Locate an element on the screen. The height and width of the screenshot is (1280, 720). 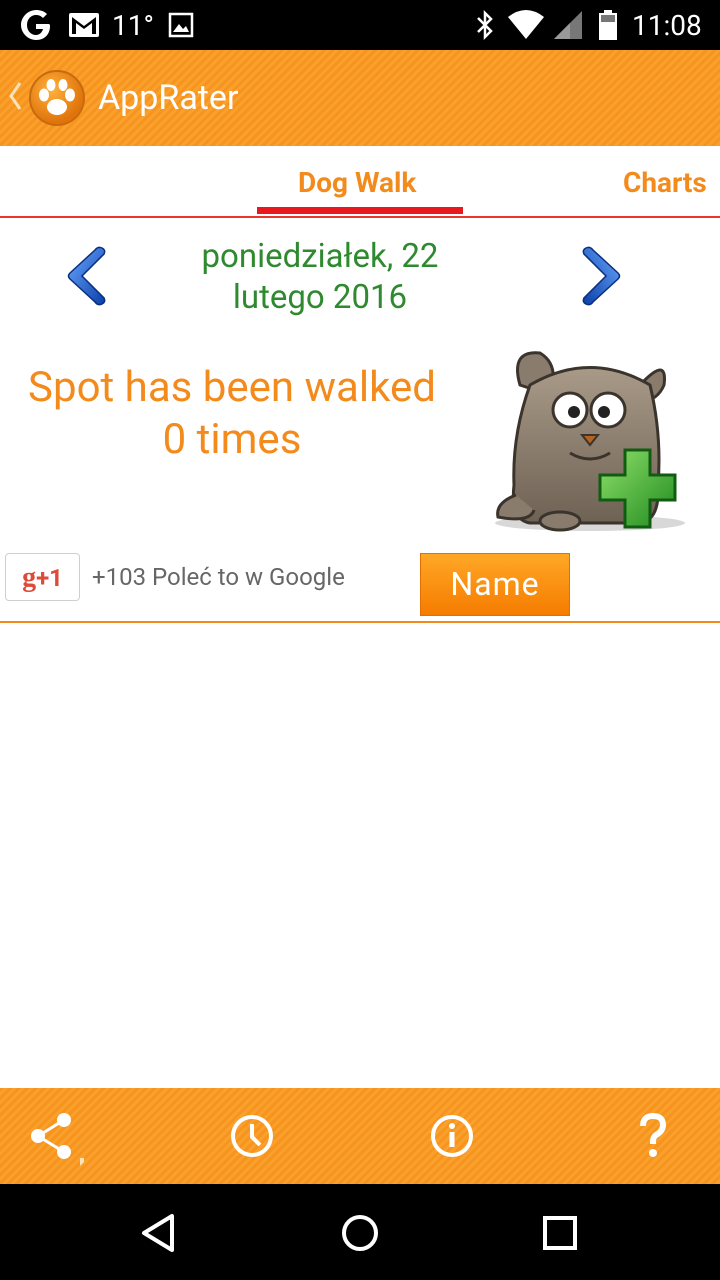
tab-bar: Dog Walk Charts is located at coordinates (360, 182).